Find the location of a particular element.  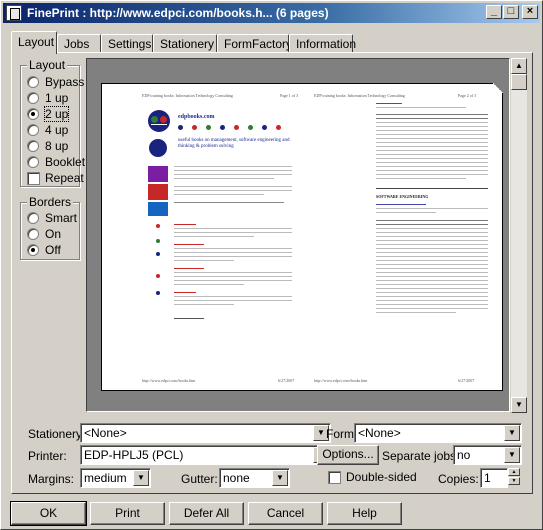

tab-label: FormFactory is located at coordinates (258, 44).